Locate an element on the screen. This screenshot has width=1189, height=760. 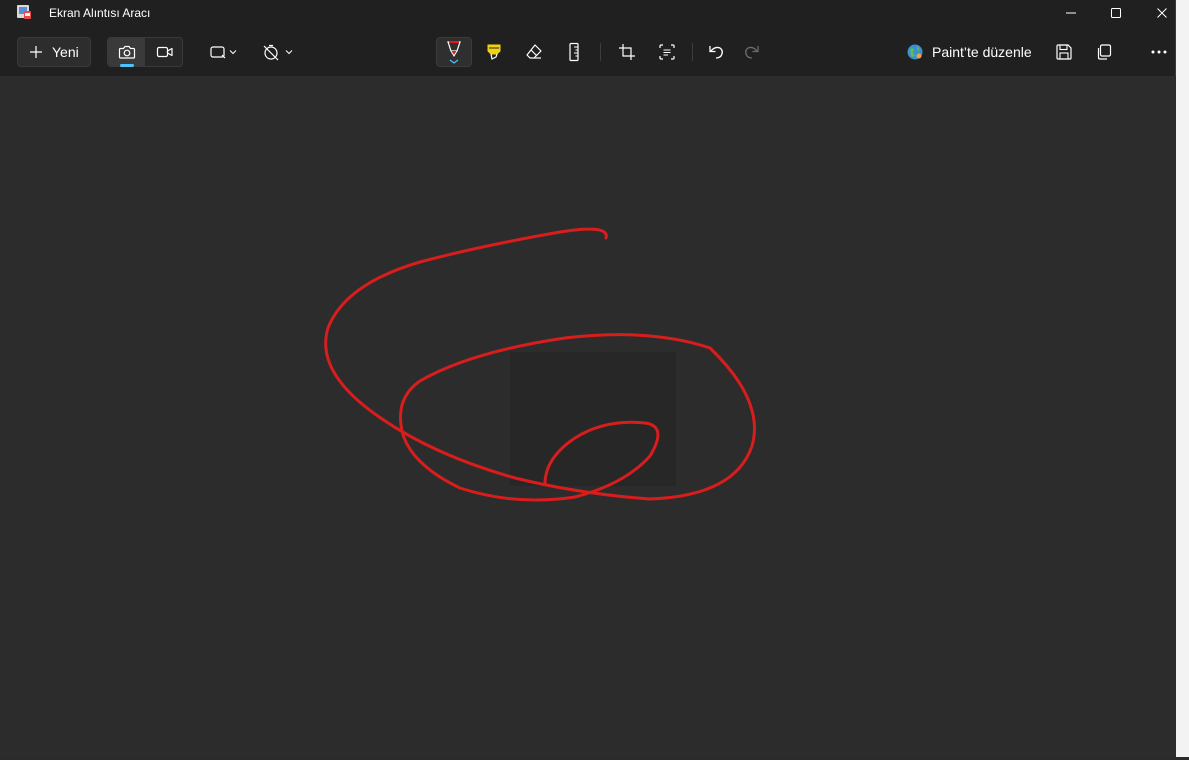
maximize-button is located at coordinates (1116, 13).